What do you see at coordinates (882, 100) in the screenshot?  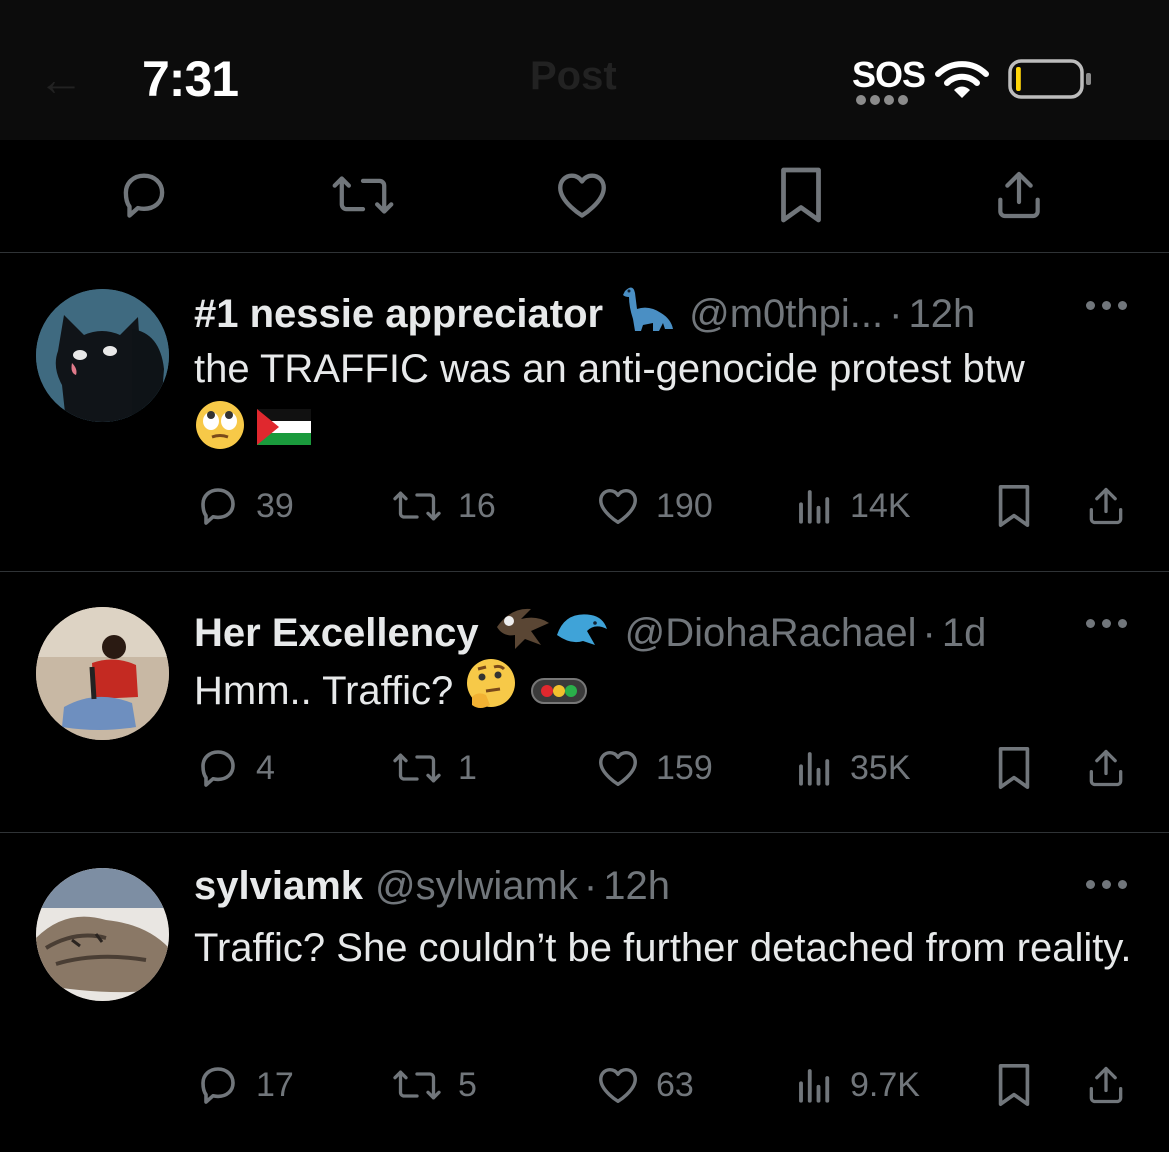 I see `signal-dots-icon` at bounding box center [882, 100].